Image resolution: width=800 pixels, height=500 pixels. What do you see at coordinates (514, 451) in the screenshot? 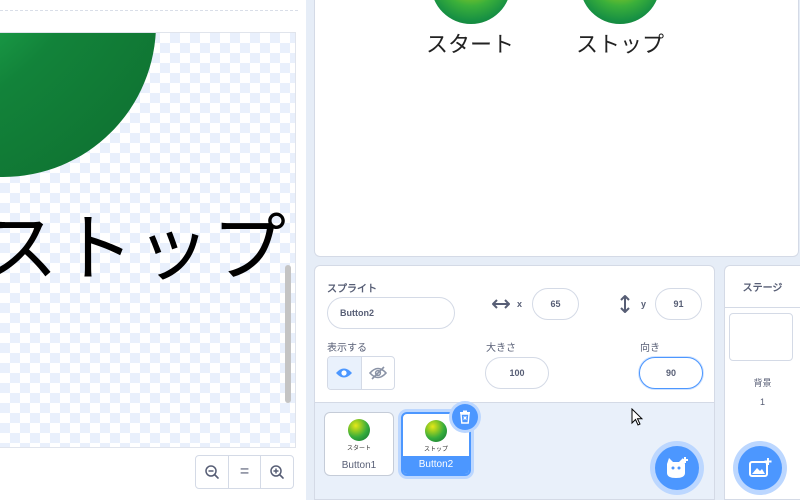
I see `sprite-selector: スタート Button1 ストップ Button2` at bounding box center [514, 451].